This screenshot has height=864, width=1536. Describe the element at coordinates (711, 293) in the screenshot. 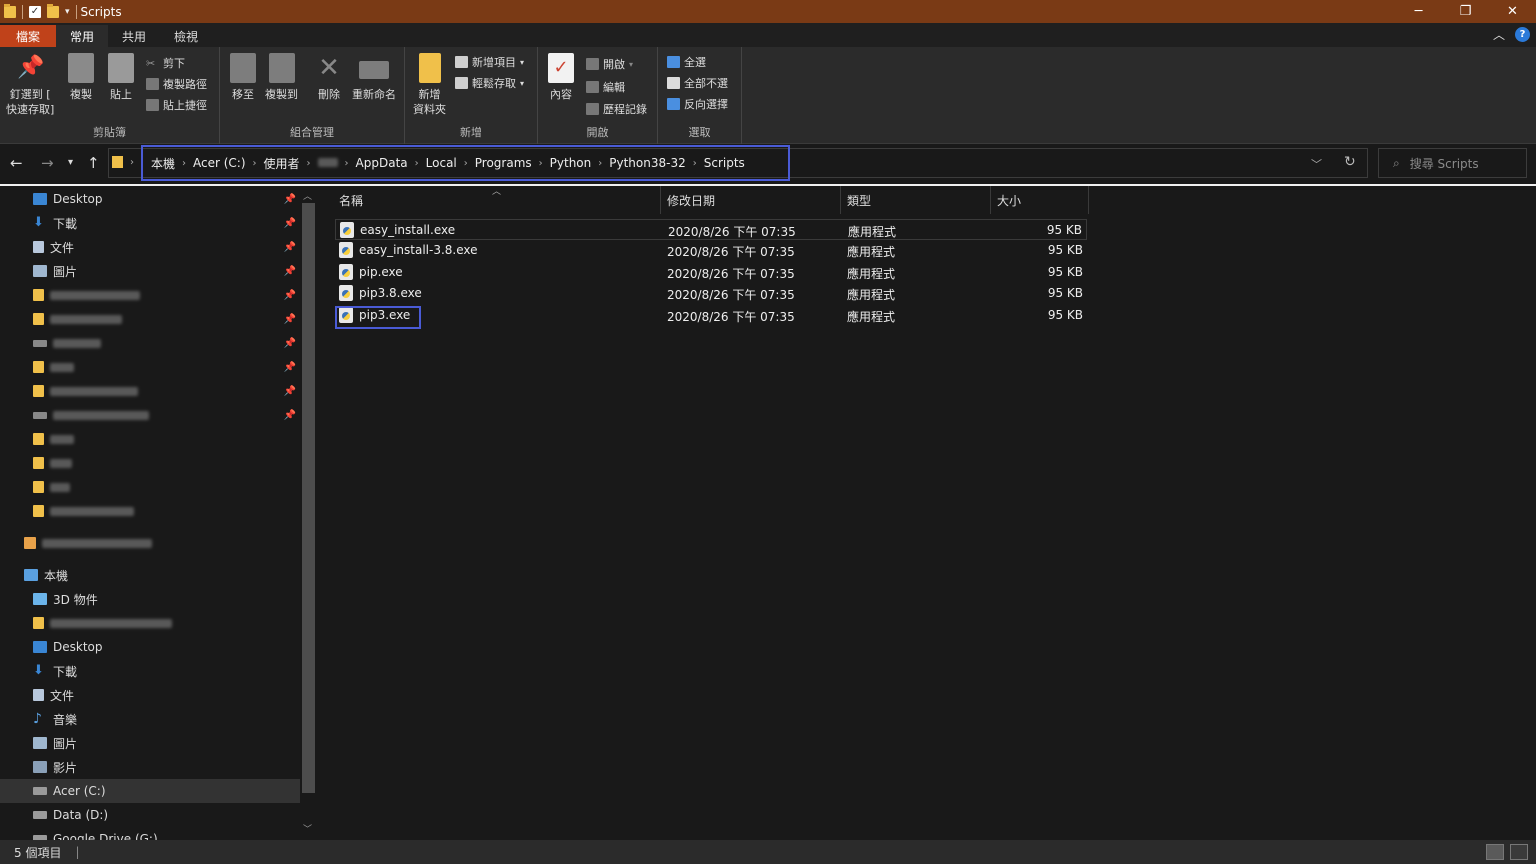

I see `file-row: pip3.8.exe 2020/8/26 下午 07:35 應用程式 95 KB` at that location.